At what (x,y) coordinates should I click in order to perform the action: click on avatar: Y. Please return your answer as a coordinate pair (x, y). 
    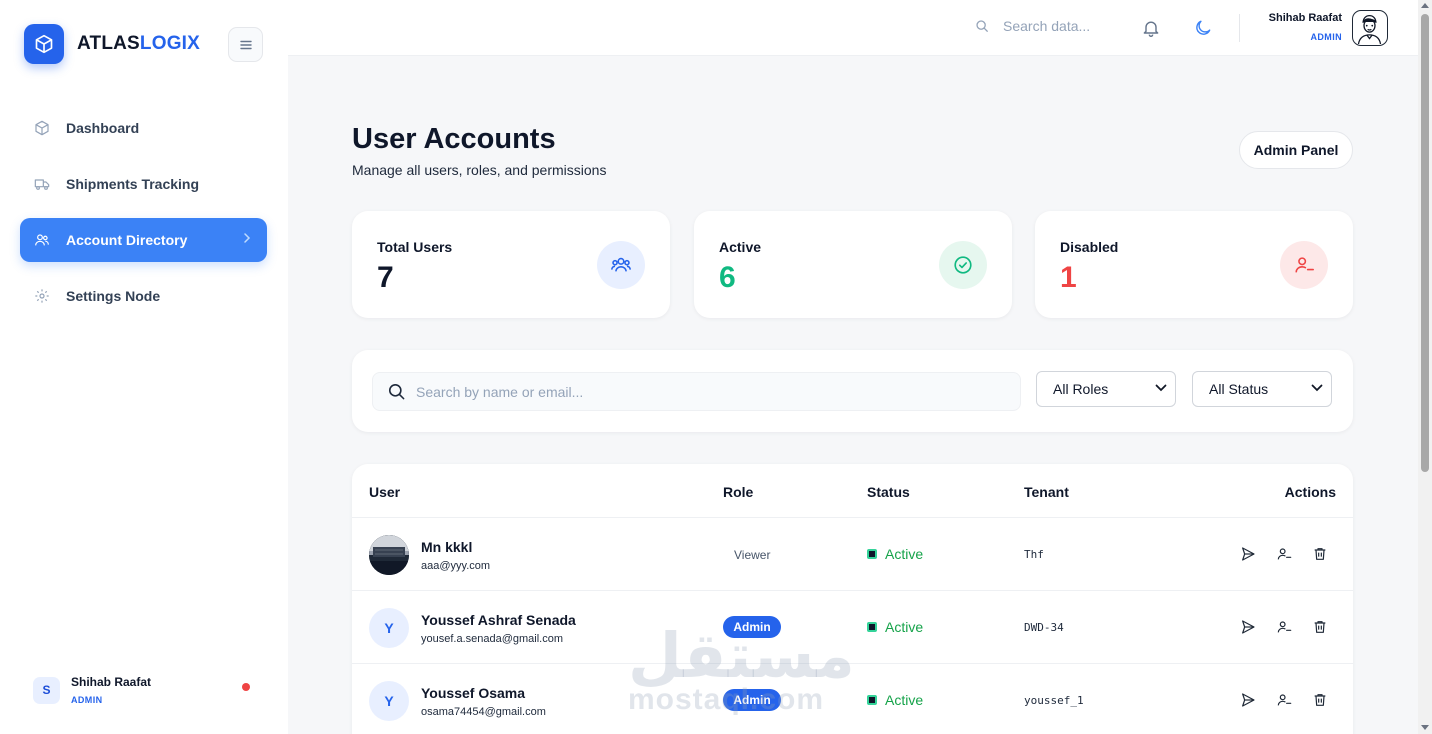
    Looking at the image, I should click on (389, 628).